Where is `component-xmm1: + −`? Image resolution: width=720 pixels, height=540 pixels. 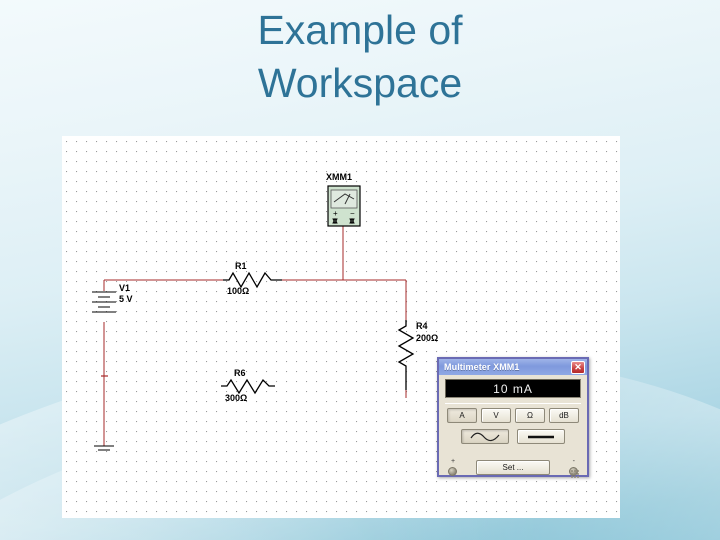 component-xmm1: + − is located at coordinates (344, 206).